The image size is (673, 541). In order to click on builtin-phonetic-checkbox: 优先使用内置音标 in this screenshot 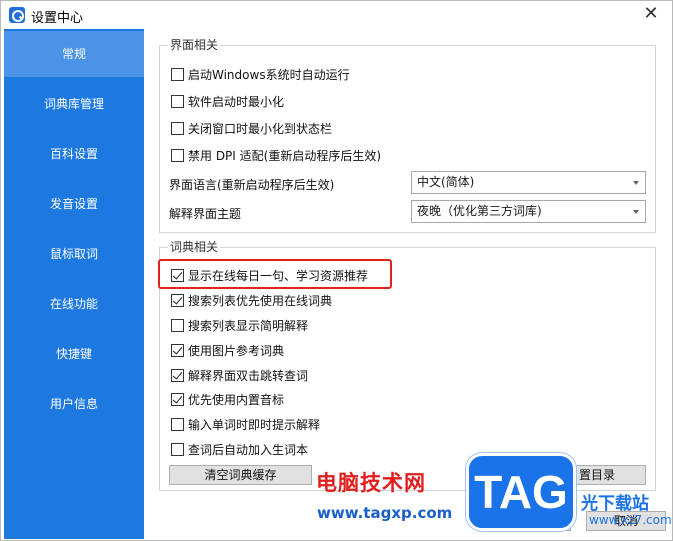, I will do `click(227, 399)`.